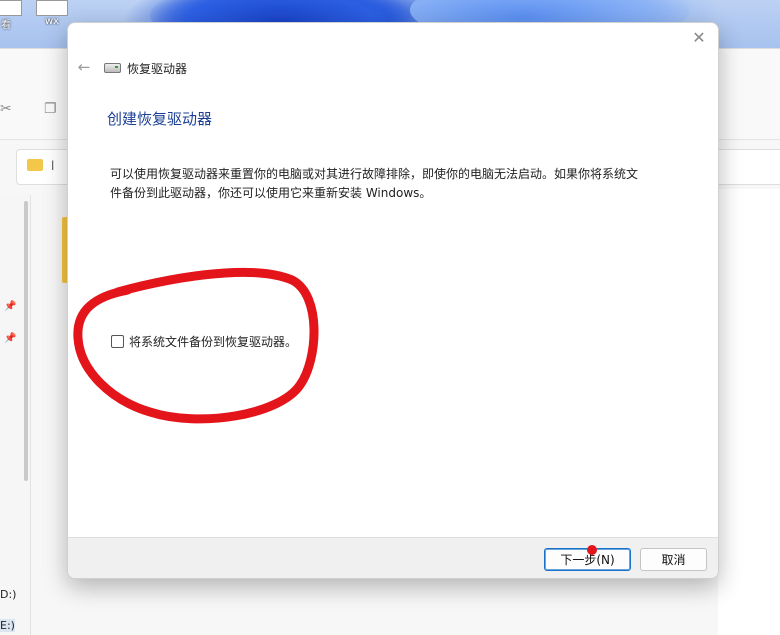 The image size is (780, 635). I want to click on drive-item-e: E:), so click(7, 625).